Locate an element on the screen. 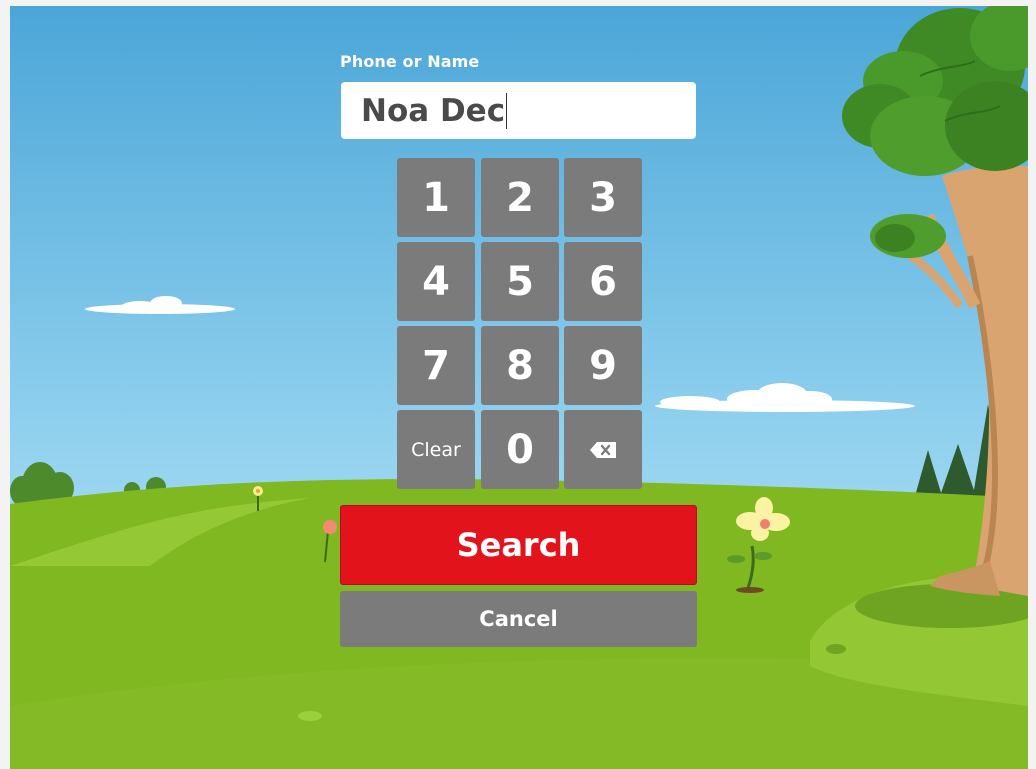 Image resolution: width=1036 pixels, height=769 pixels. cancel-button: Cancel is located at coordinates (518, 619).